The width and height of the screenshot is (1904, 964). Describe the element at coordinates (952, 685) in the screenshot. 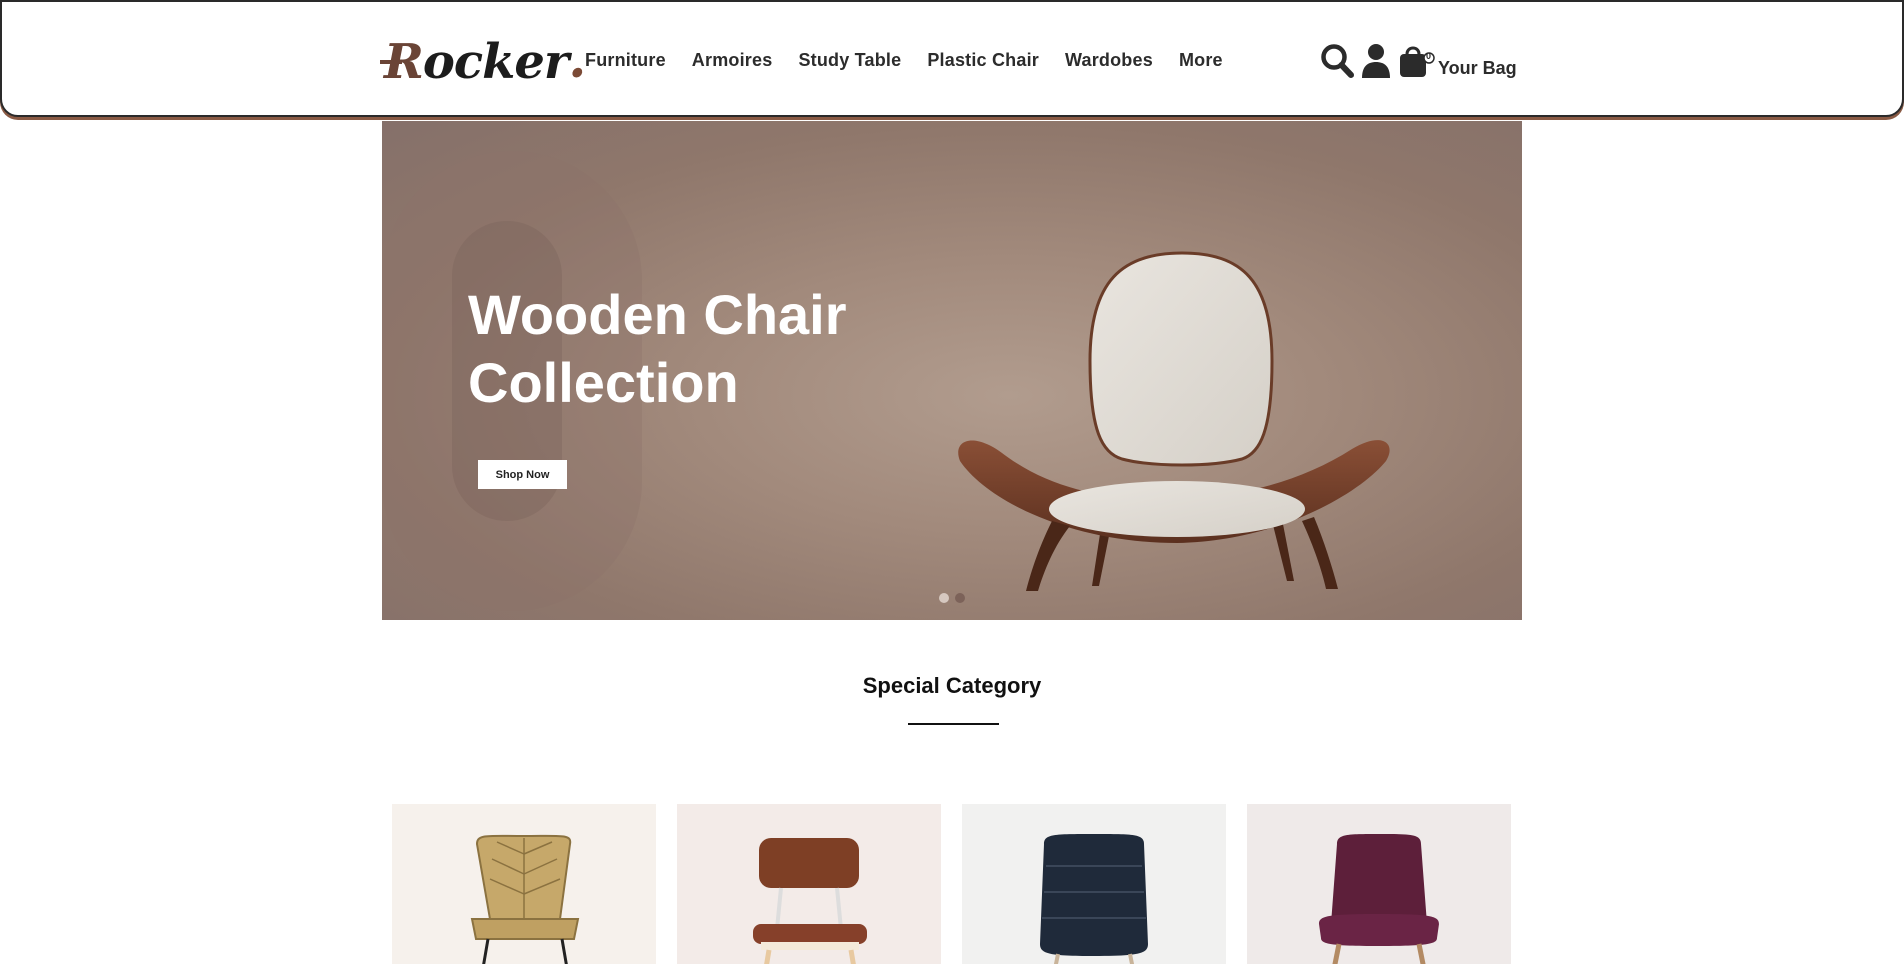

I see `section-title: Special Category` at that location.